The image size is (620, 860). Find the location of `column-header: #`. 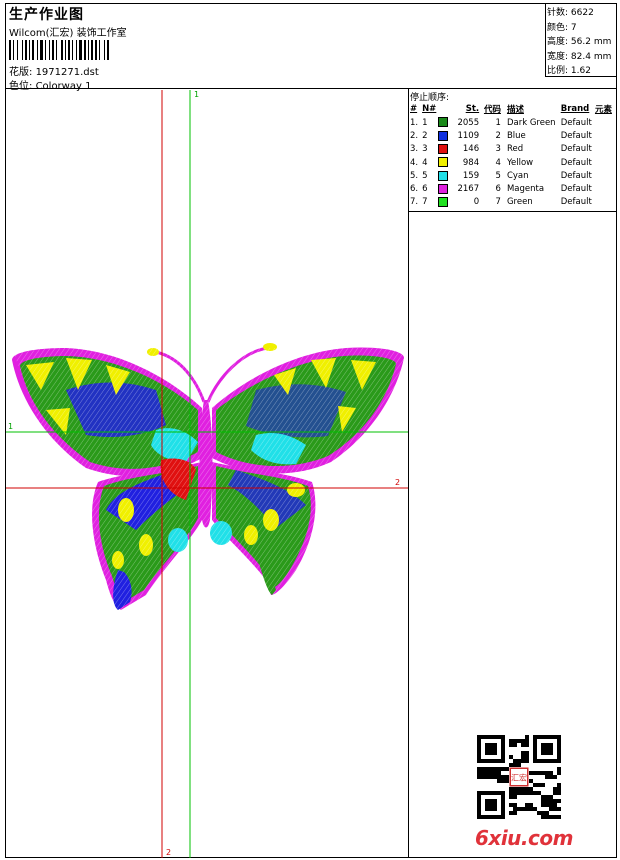

column-header: # is located at coordinates (414, 108).